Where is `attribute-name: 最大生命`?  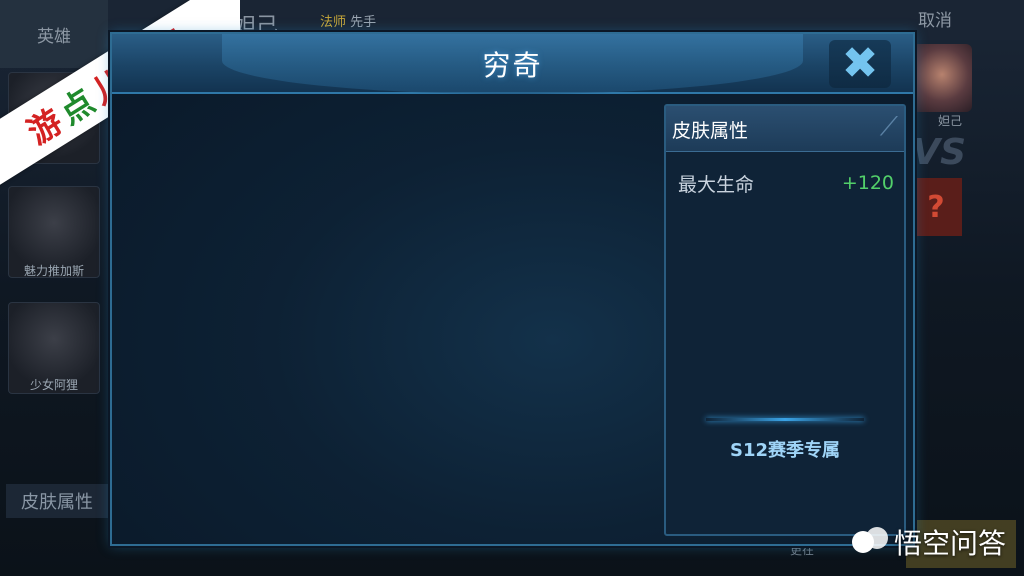 attribute-name: 最大生命 is located at coordinates (716, 184).